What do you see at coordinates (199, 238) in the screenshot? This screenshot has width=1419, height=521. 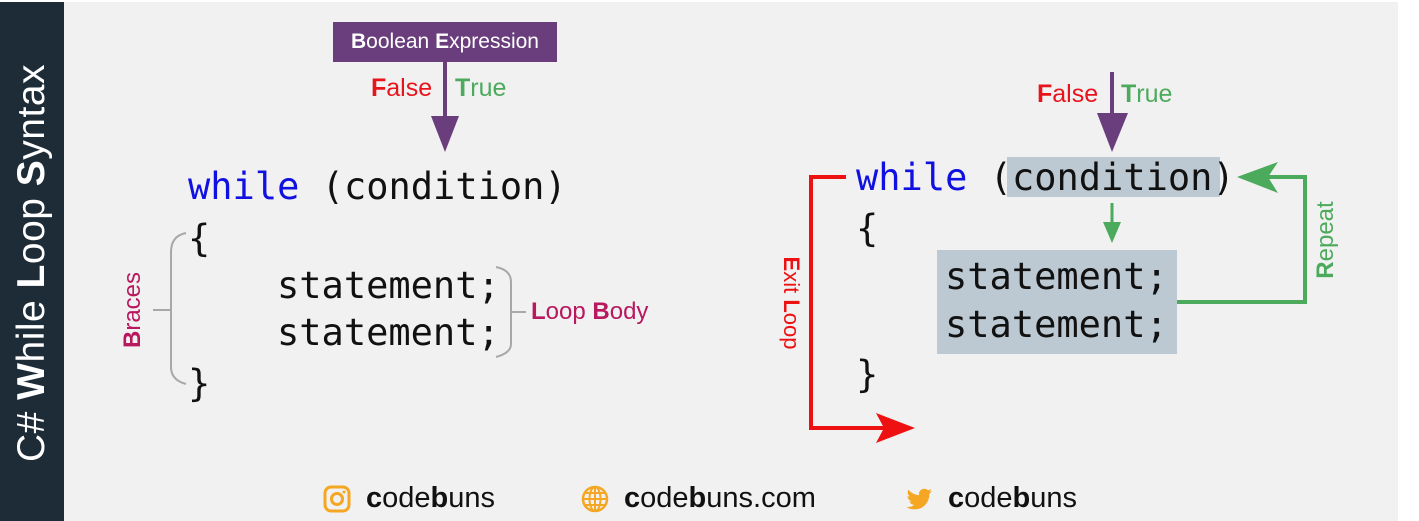 I see `left-open-brace: {` at bounding box center [199, 238].